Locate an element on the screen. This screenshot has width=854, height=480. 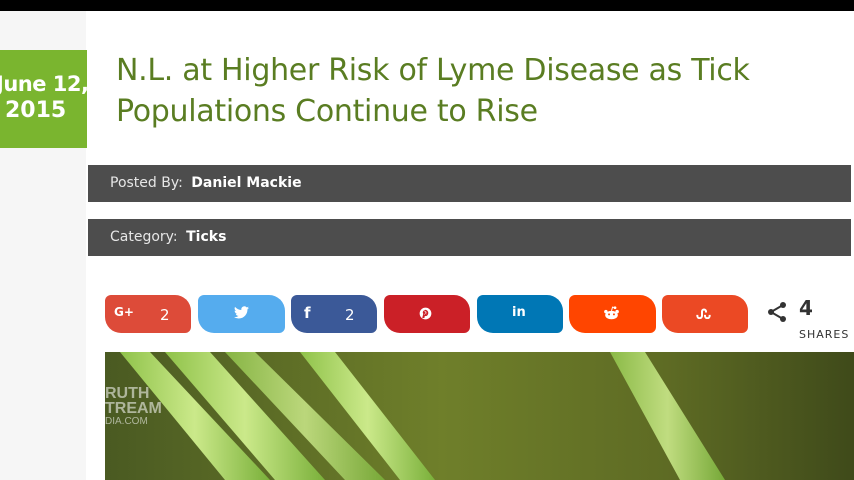
stumbleupon-icon is located at coordinates (703, 313).